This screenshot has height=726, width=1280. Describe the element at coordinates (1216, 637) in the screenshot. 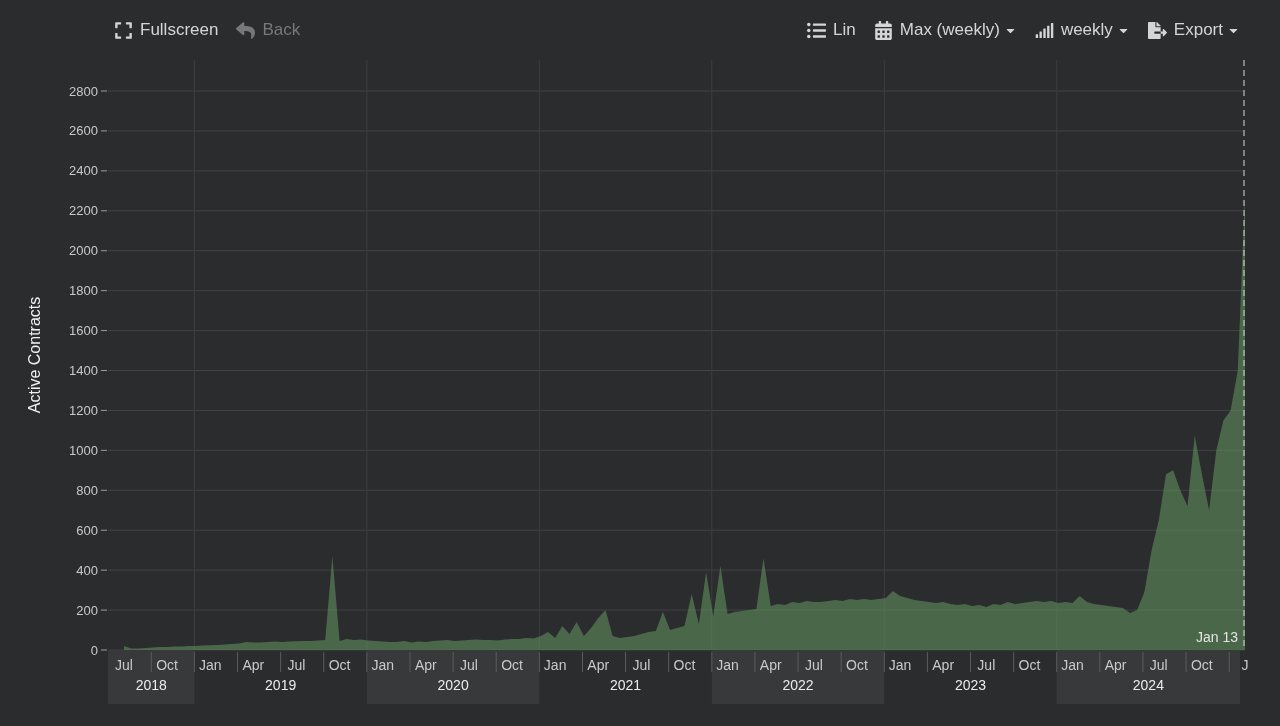

I see `marker-label: Jan 13` at that location.